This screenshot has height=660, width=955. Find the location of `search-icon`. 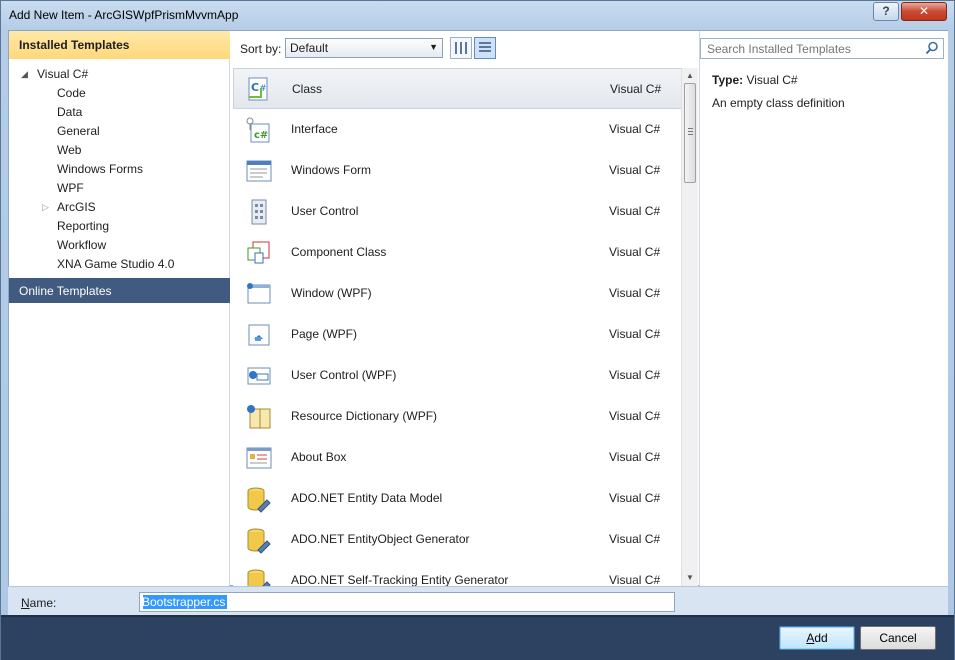

search-icon is located at coordinates (932, 48).